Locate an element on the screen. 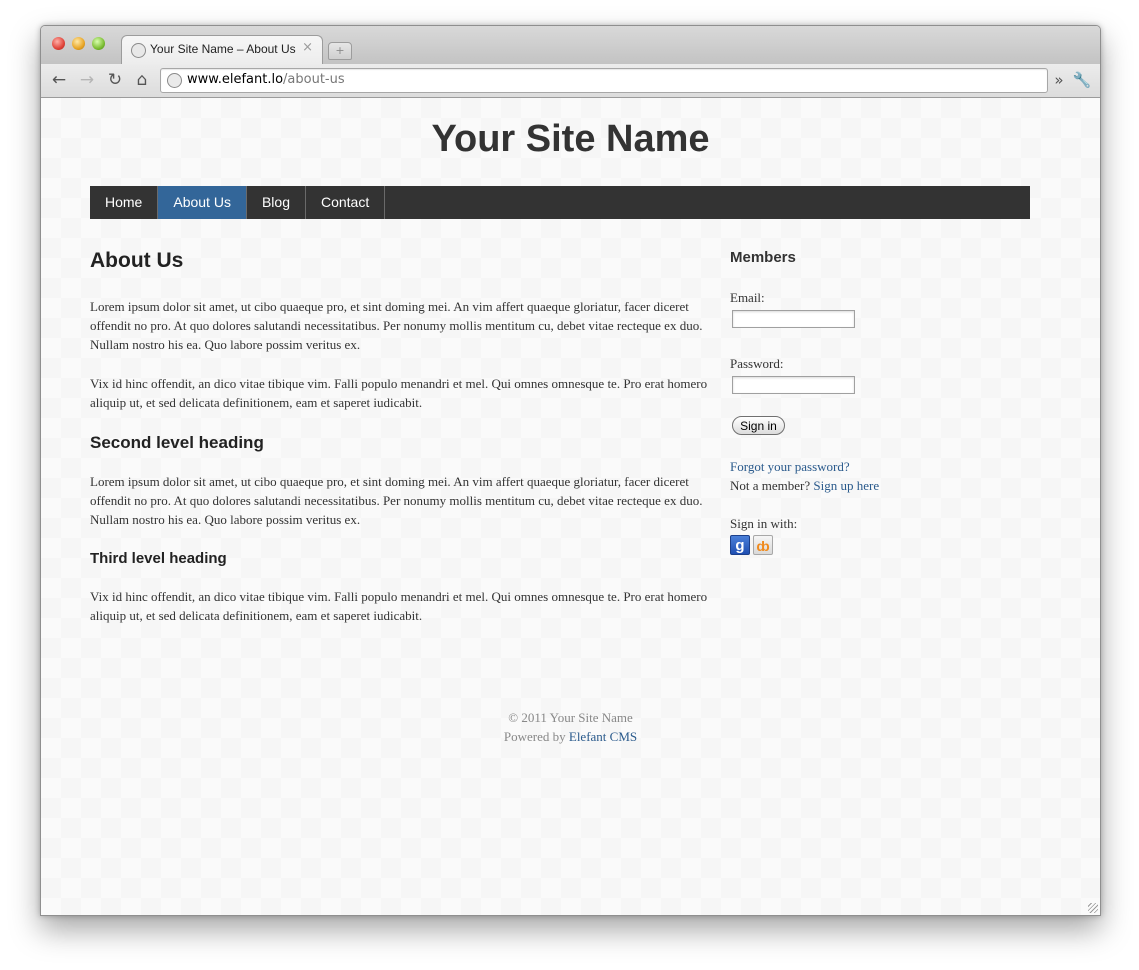  site-title: Your Site Name is located at coordinates (570, 139).